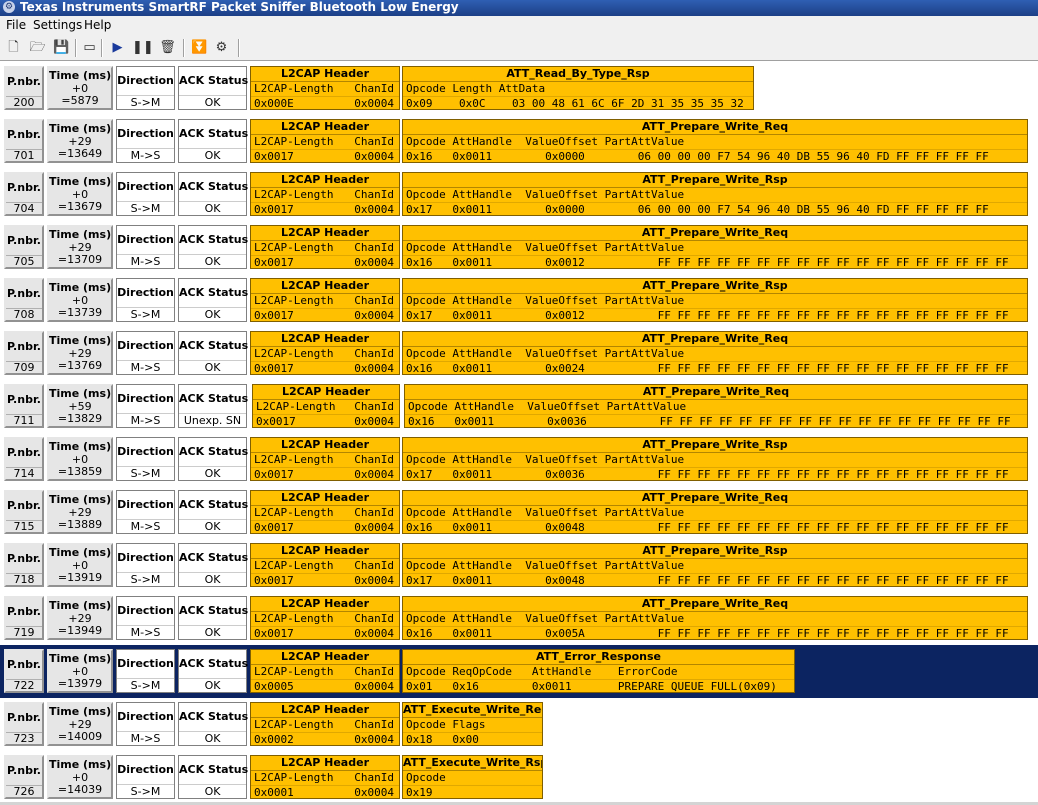 This screenshot has height=805, width=1038. I want to click on att-title: ATT_Prepare_Write_Rsp, so click(715, 180).